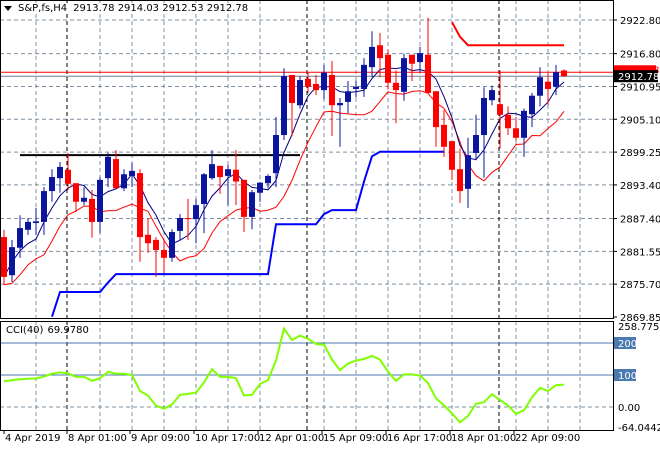 Image resolution: width=660 pixels, height=450 pixels. I want to click on cci-value: 69.9780, so click(68, 330).